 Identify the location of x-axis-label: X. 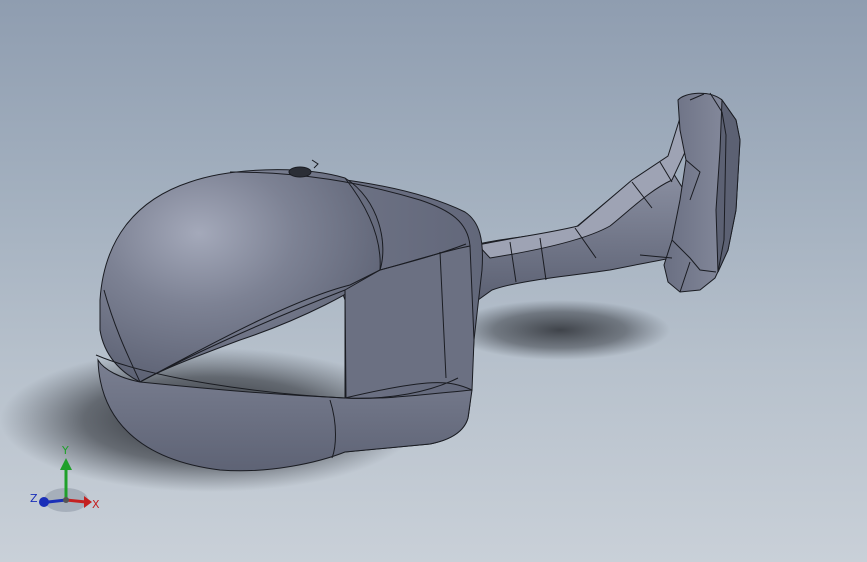
(96, 504).